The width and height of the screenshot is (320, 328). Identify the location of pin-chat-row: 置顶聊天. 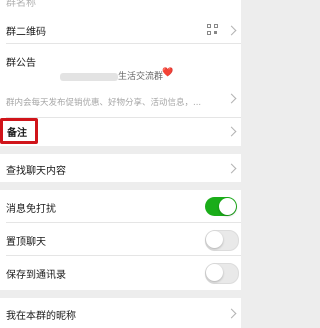
(120, 239).